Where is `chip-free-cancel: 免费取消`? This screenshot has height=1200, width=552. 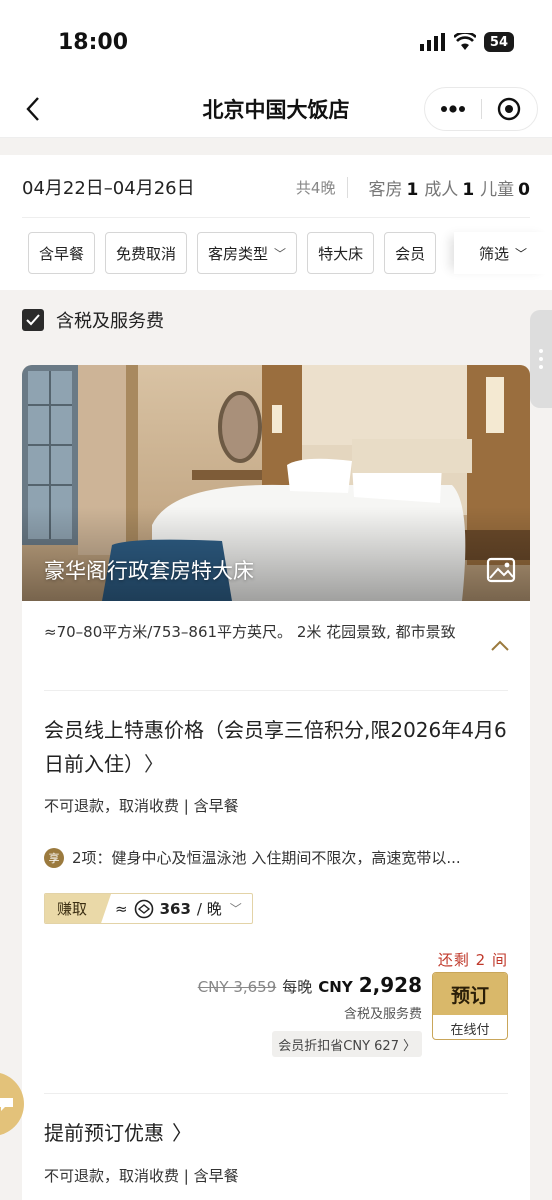
chip-free-cancel: 免费取消 is located at coordinates (146, 253).